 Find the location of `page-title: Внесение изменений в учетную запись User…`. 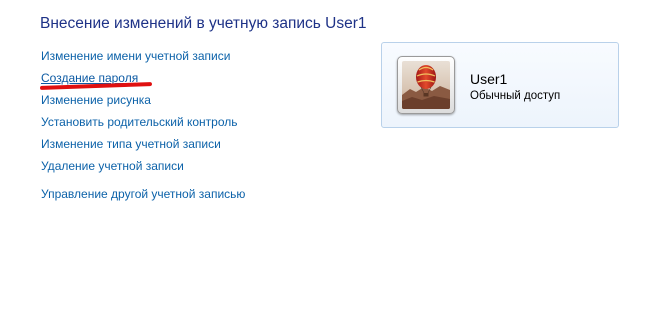

page-title: Внесение изменений в учетную запись User… is located at coordinates (203, 23).